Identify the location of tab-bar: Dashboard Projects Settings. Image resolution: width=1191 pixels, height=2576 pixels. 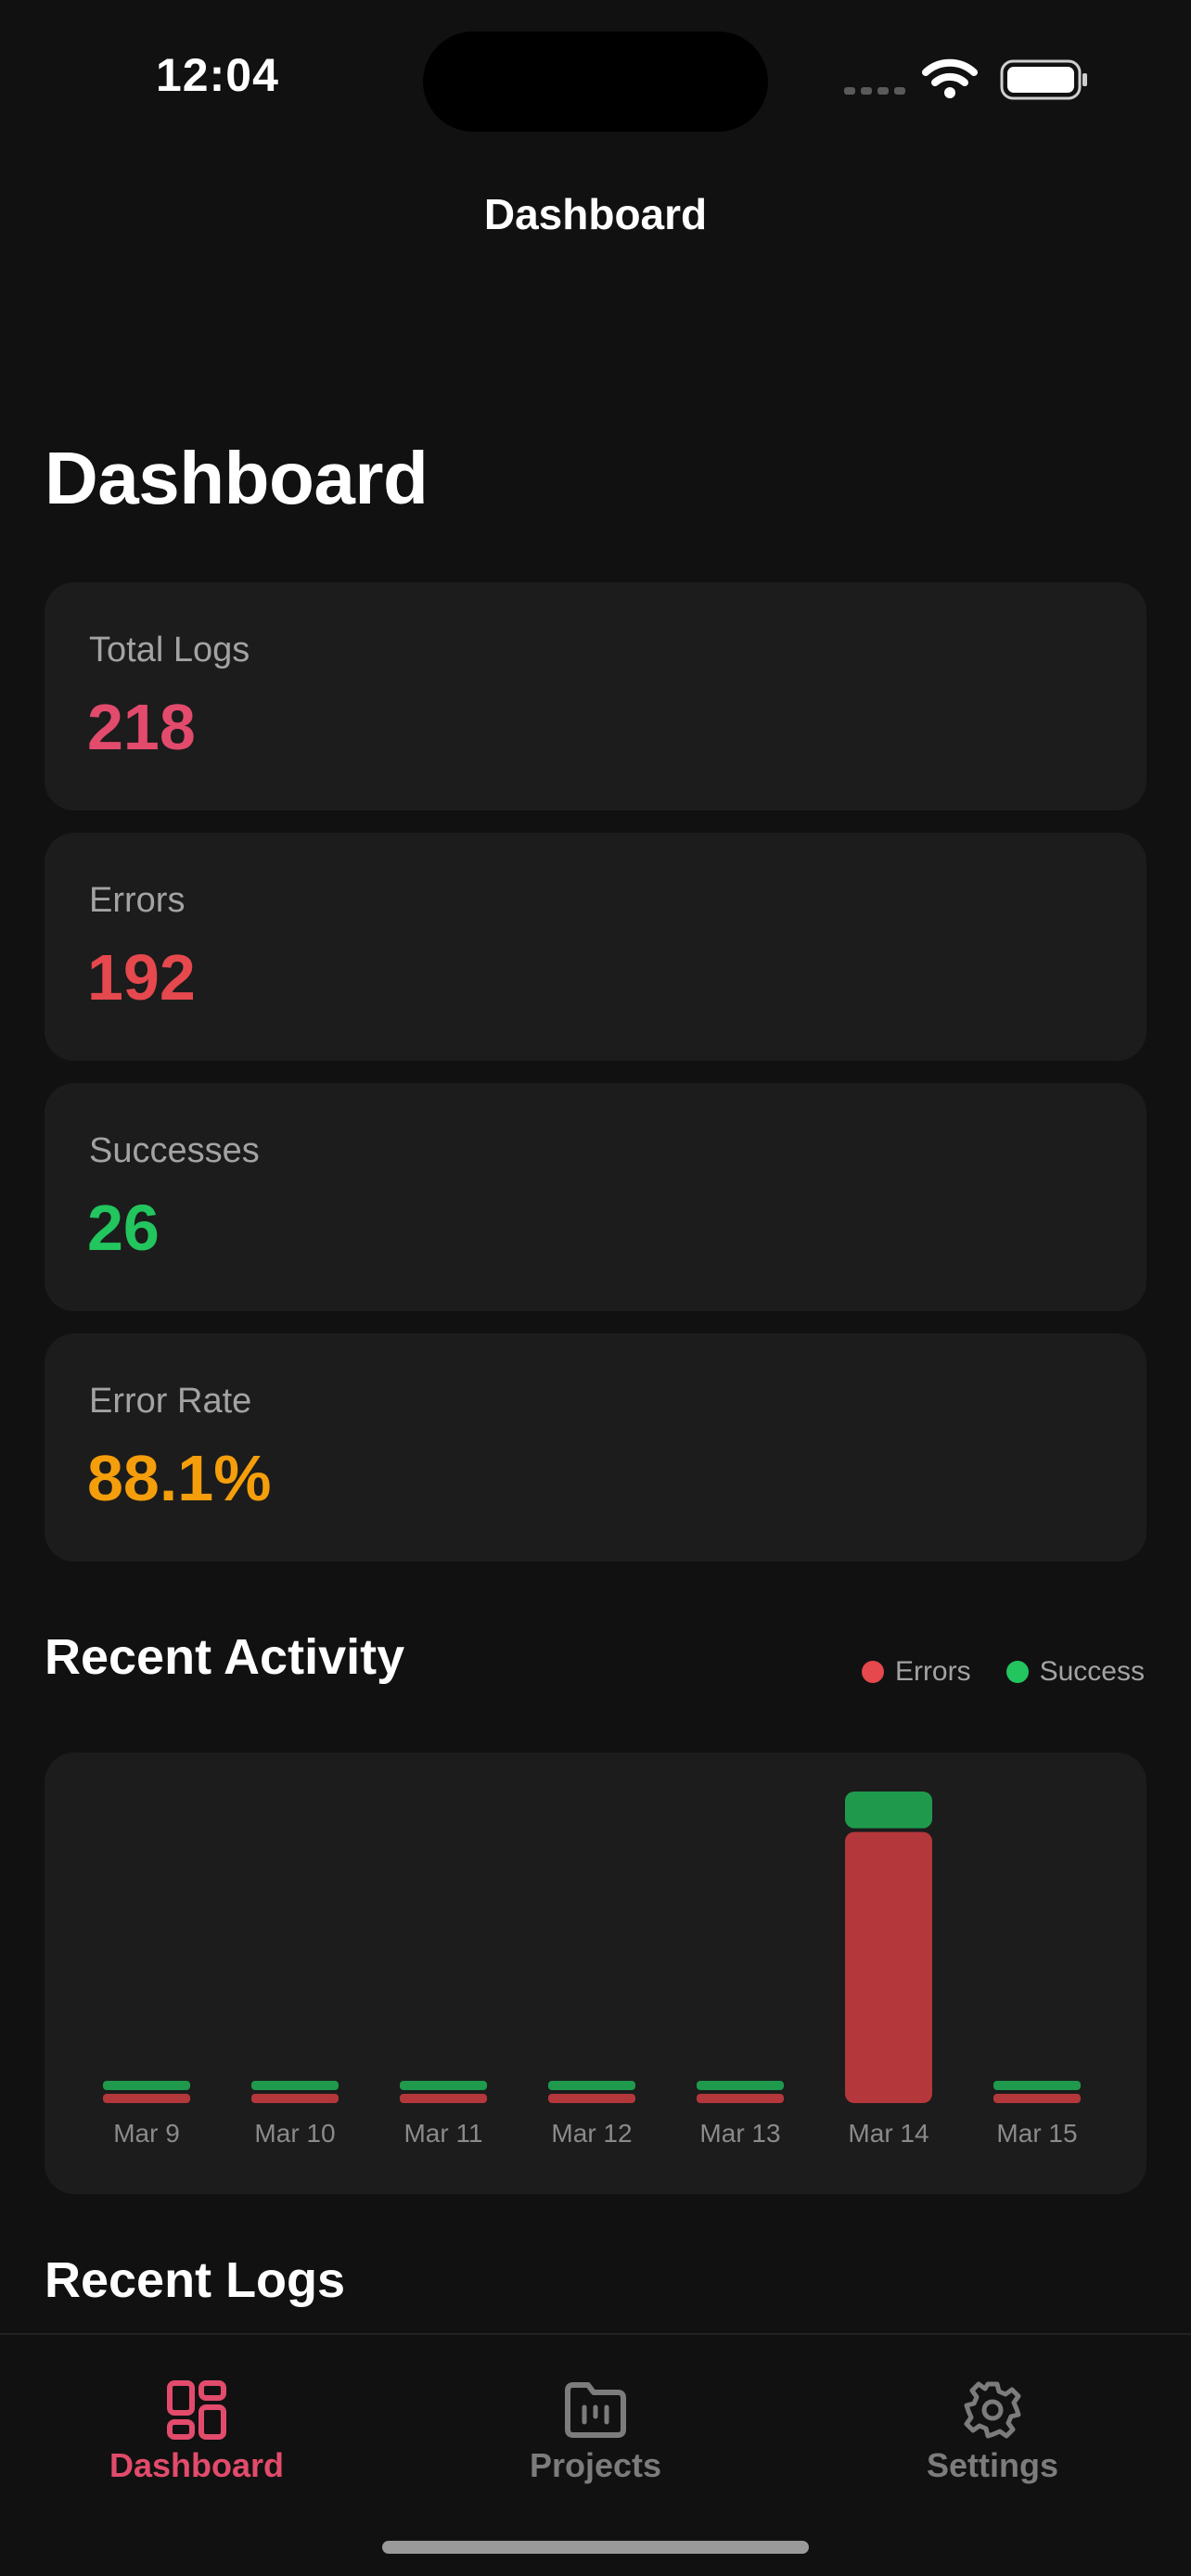
(595, 2454).